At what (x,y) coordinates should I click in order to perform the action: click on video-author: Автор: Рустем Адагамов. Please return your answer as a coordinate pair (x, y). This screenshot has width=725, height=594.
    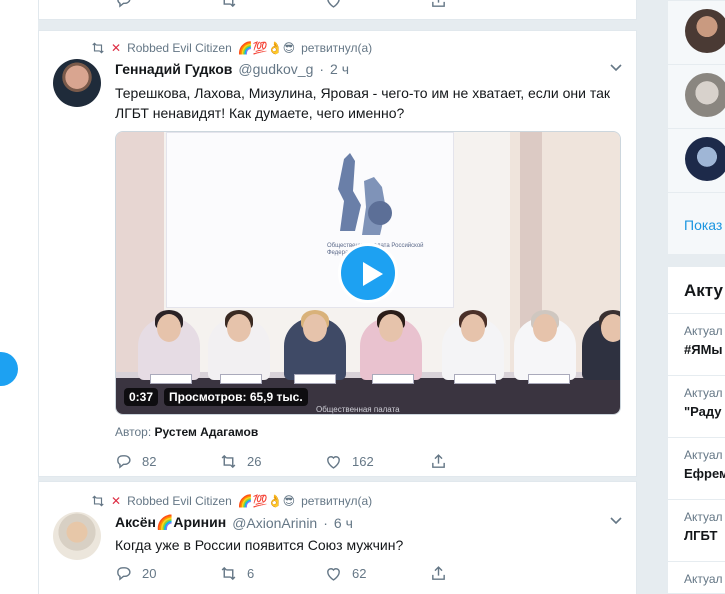
    Looking at the image, I should click on (186, 432).